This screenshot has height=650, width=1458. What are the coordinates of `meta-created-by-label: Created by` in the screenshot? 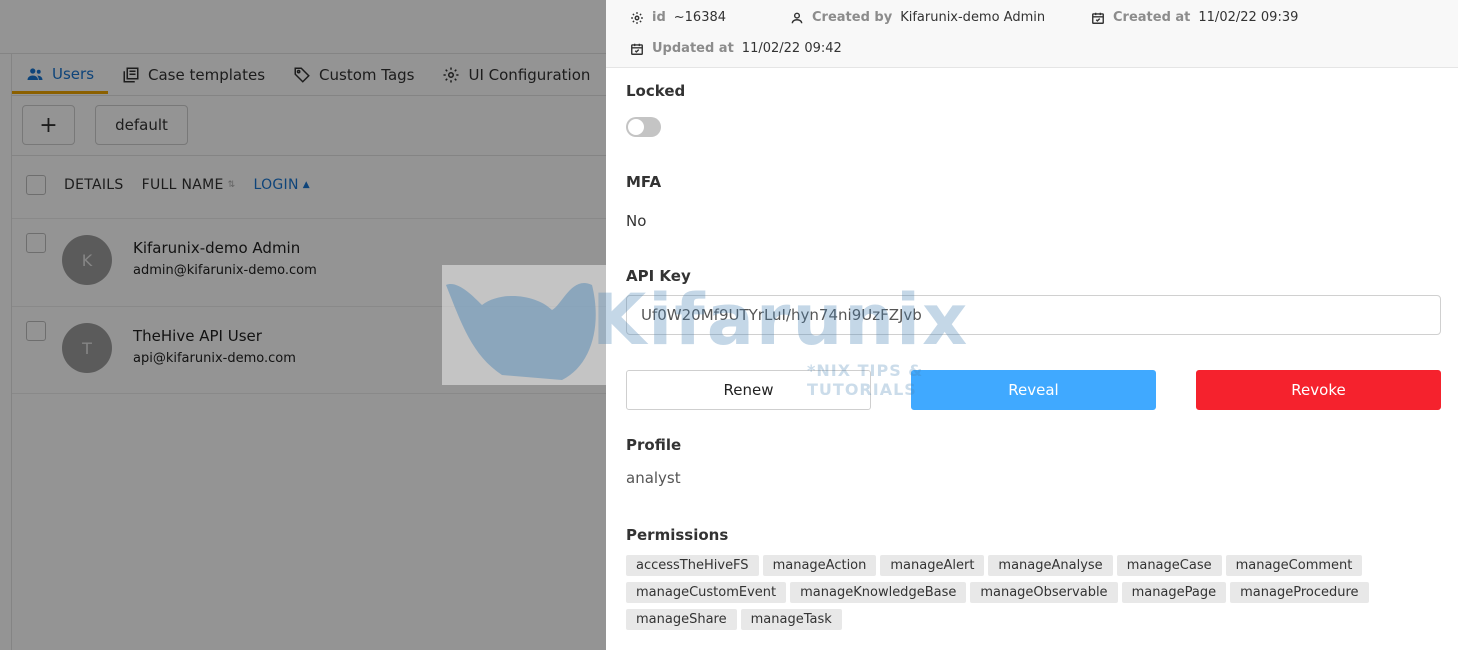 It's located at (852, 17).